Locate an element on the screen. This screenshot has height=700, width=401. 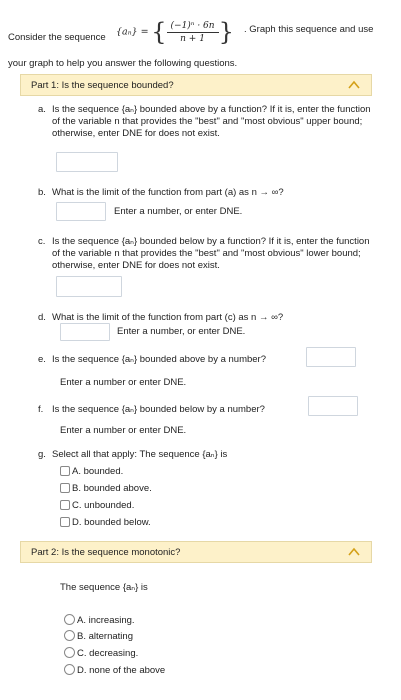
hint-e: Enter a number or enter DNE. is located at coordinates (123, 382).